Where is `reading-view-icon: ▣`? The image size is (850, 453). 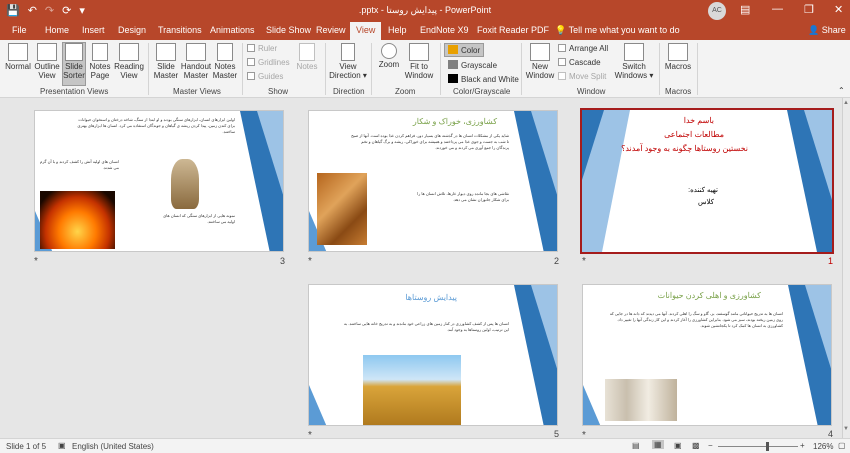
reading-view-icon: ▣ is located at coordinates (678, 445).